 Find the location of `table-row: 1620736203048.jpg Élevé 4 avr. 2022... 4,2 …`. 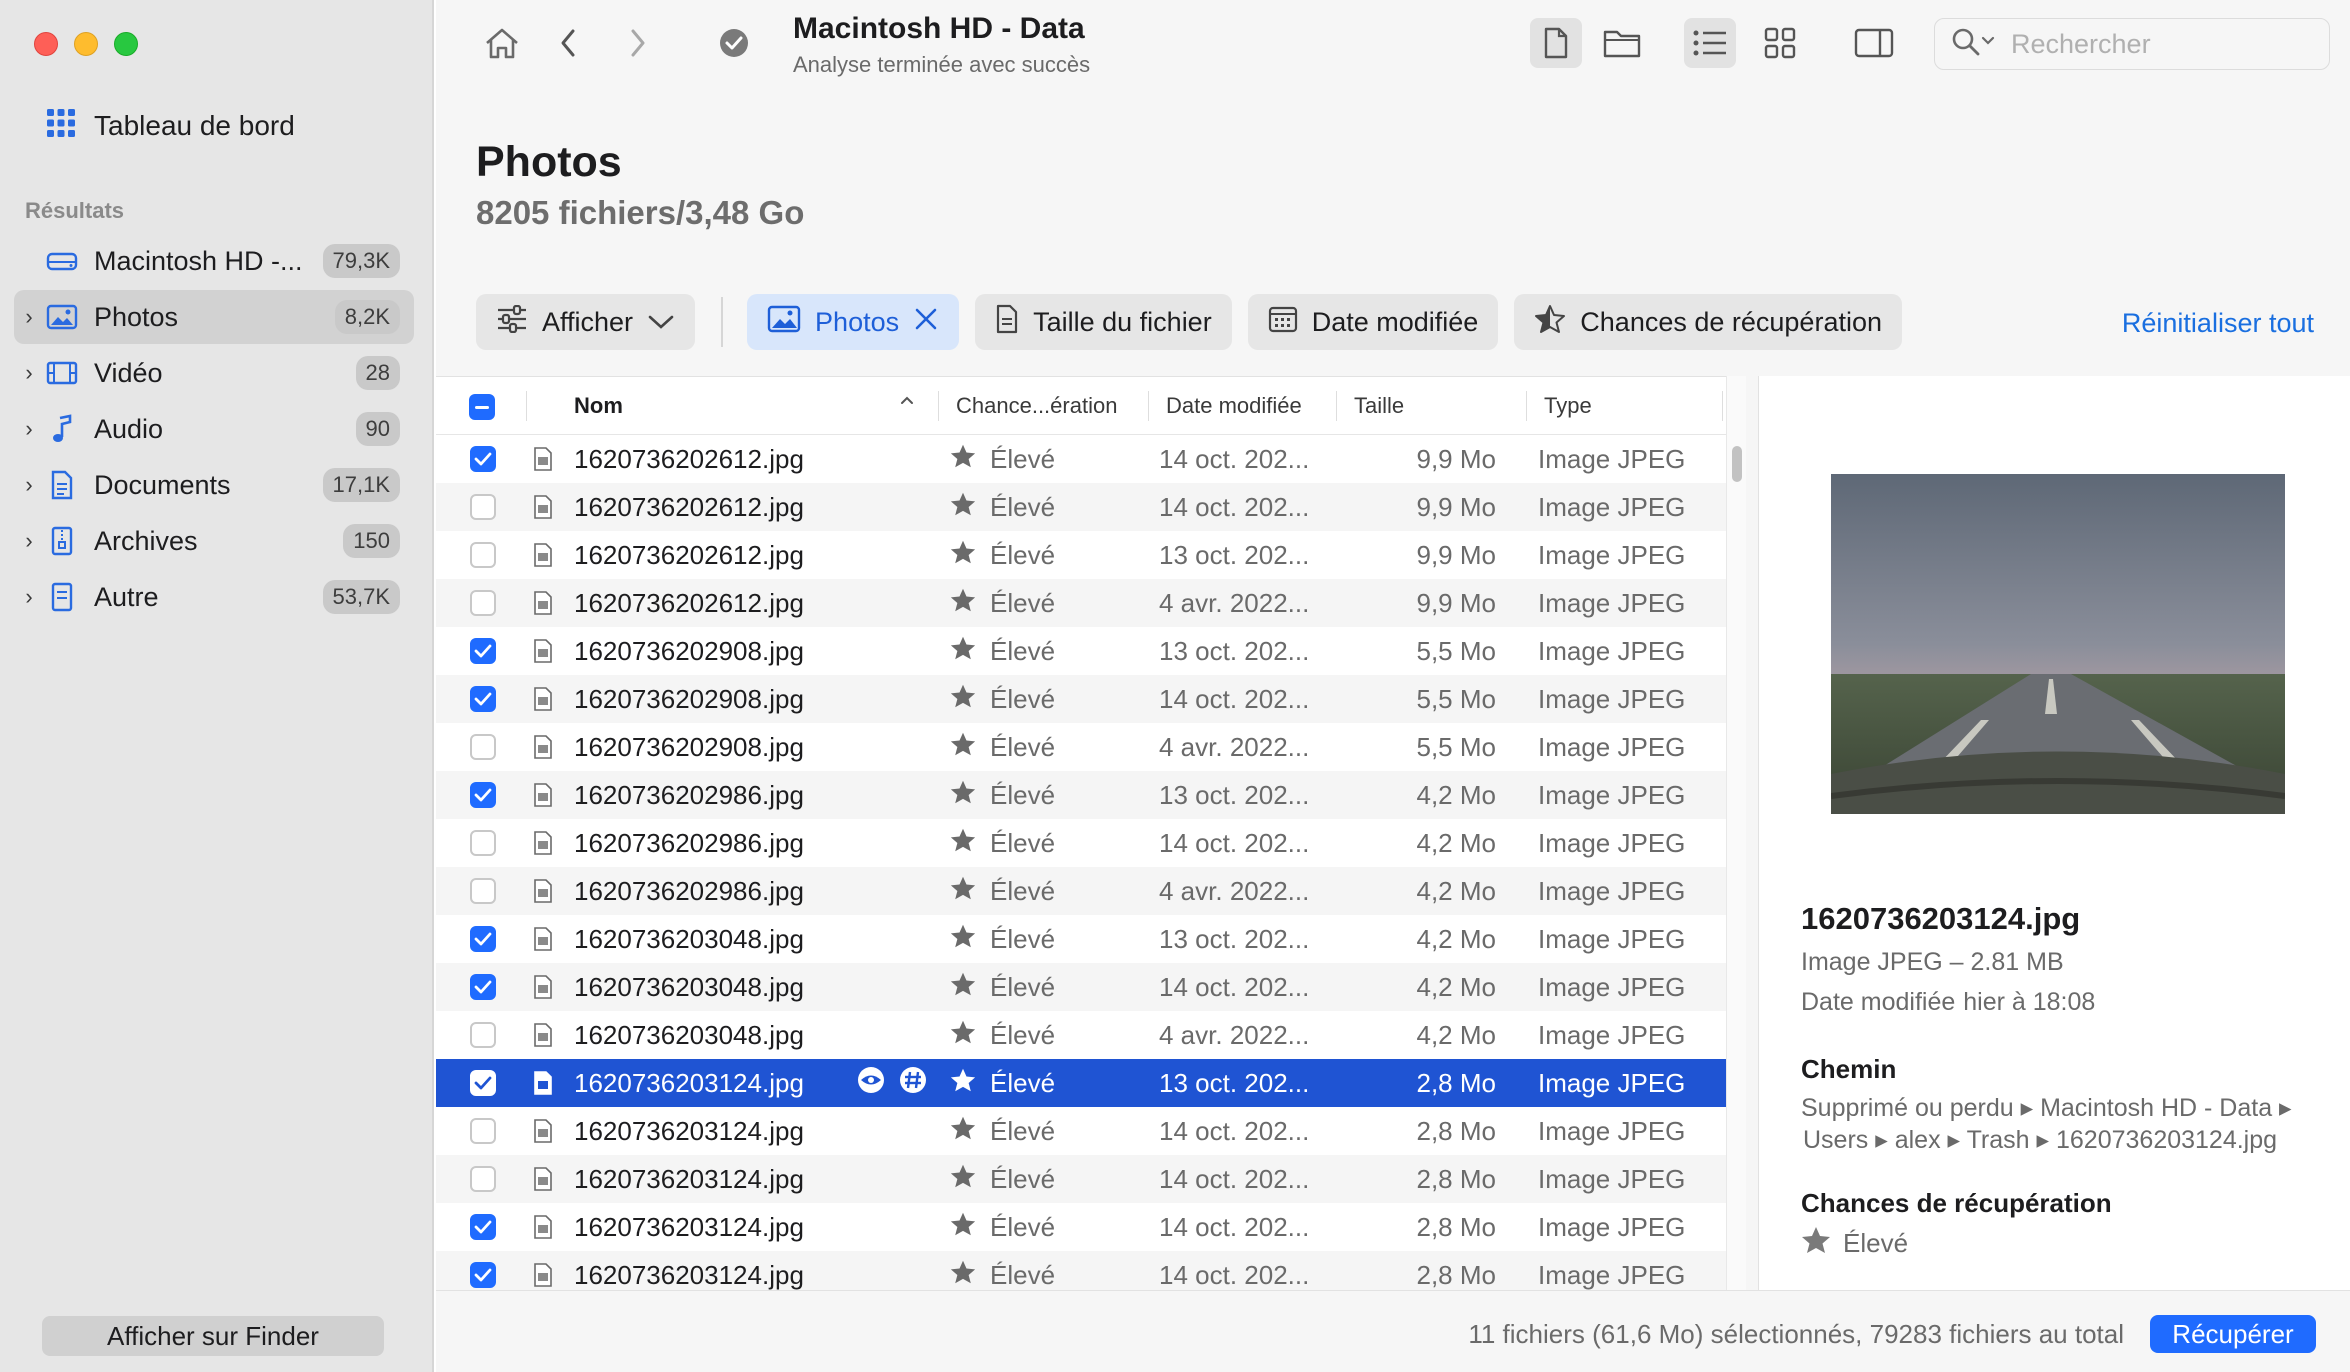

table-row: 1620736203048.jpg Élevé 4 avr. 2022... 4,2 … is located at coordinates (1081, 1035).